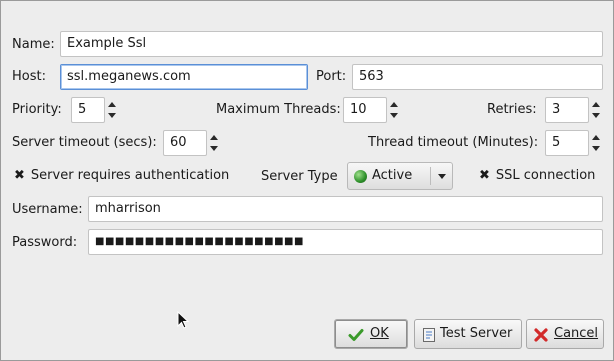  What do you see at coordinates (392, 175) in the screenshot?
I see `server-type-value: Active` at bounding box center [392, 175].